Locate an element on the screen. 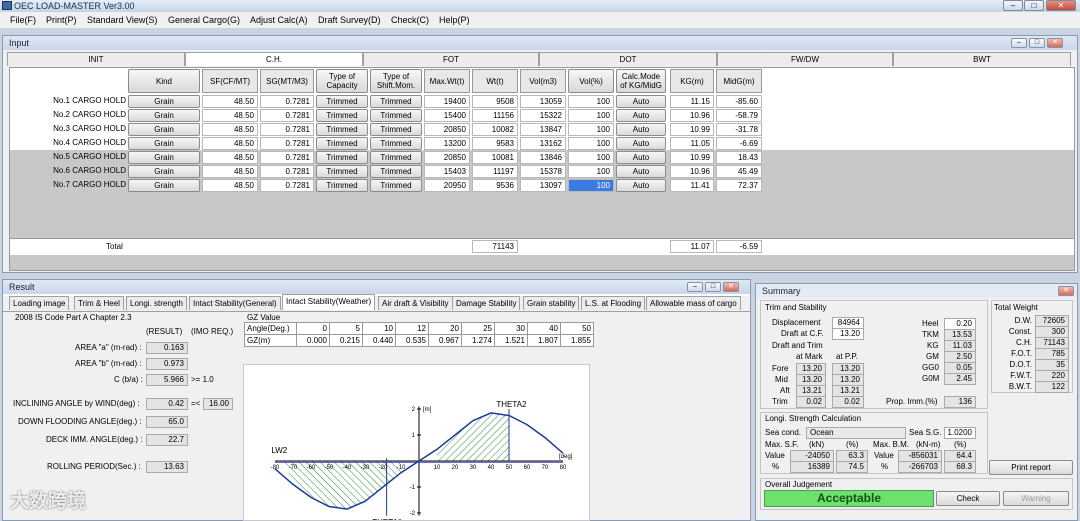 Image resolution: width=1080 pixels, height=521 pixels. tab-bwt: BWT is located at coordinates (982, 59).